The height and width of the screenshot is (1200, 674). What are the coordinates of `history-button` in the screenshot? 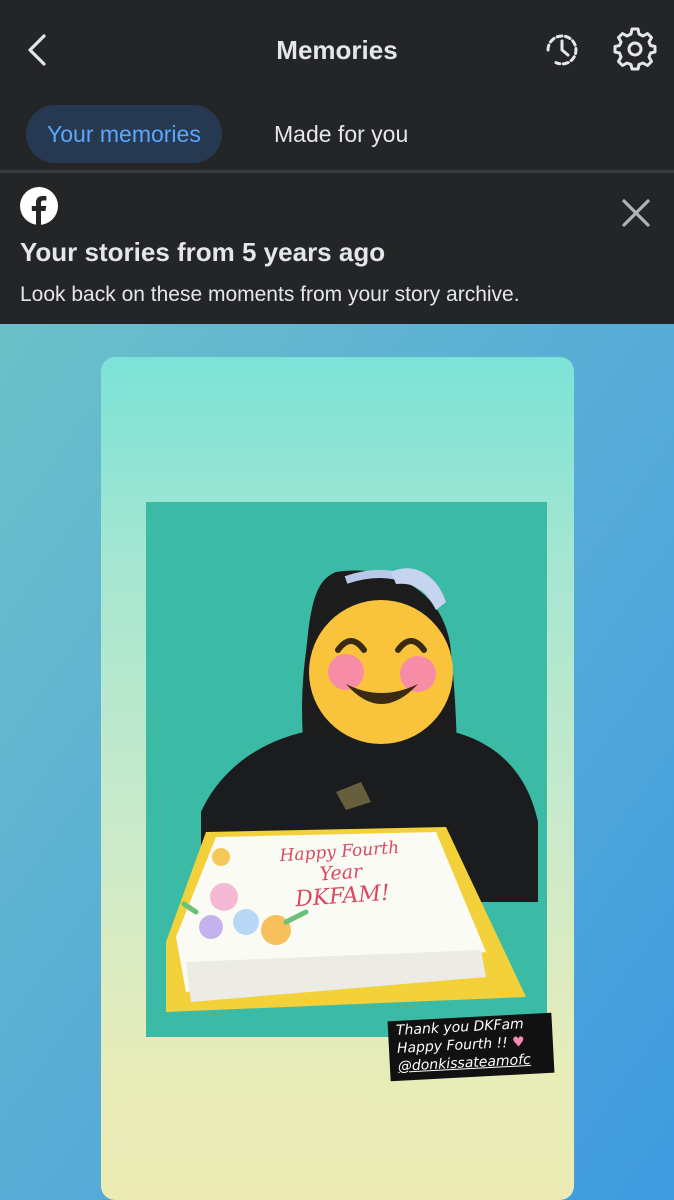 It's located at (562, 50).